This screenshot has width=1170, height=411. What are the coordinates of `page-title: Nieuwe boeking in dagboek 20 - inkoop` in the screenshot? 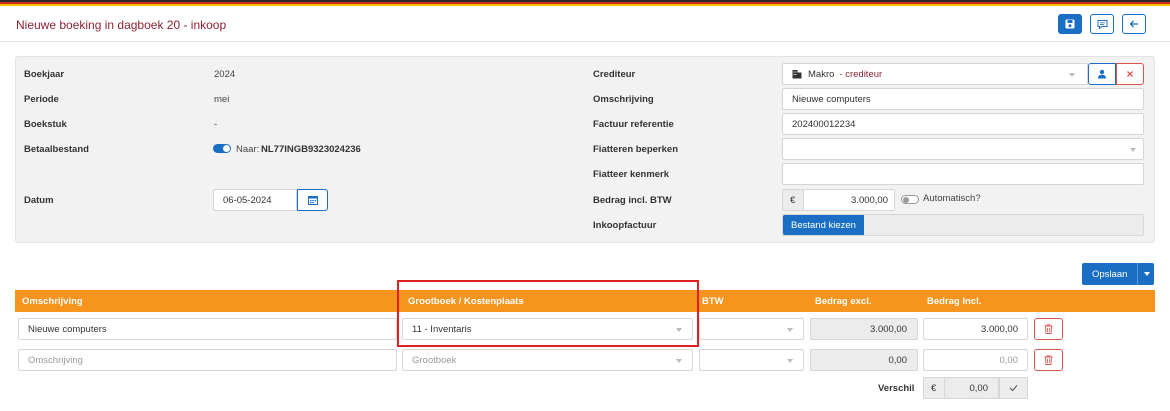 It's located at (121, 25).